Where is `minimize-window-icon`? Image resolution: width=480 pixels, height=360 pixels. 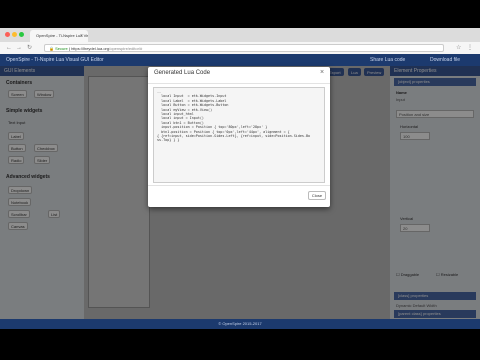 minimize-window-icon is located at coordinates (14, 34).